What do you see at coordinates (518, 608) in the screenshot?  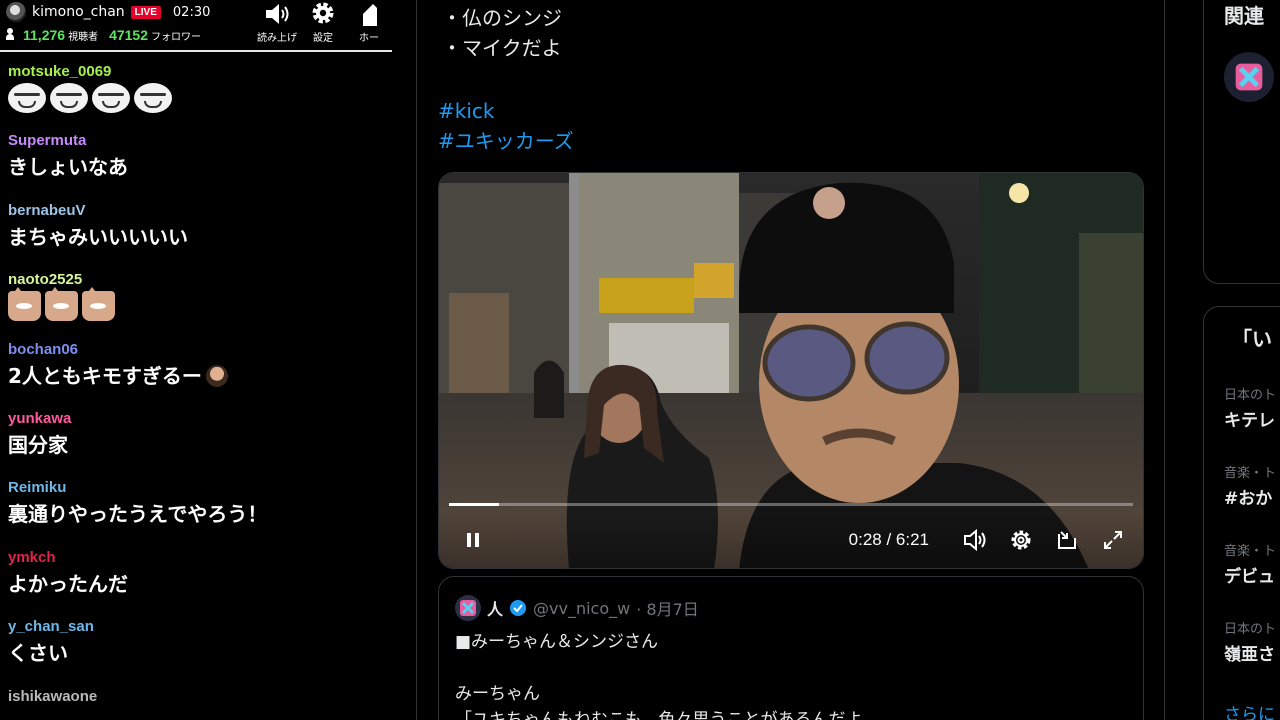 I see `verified-badge-icon` at bounding box center [518, 608].